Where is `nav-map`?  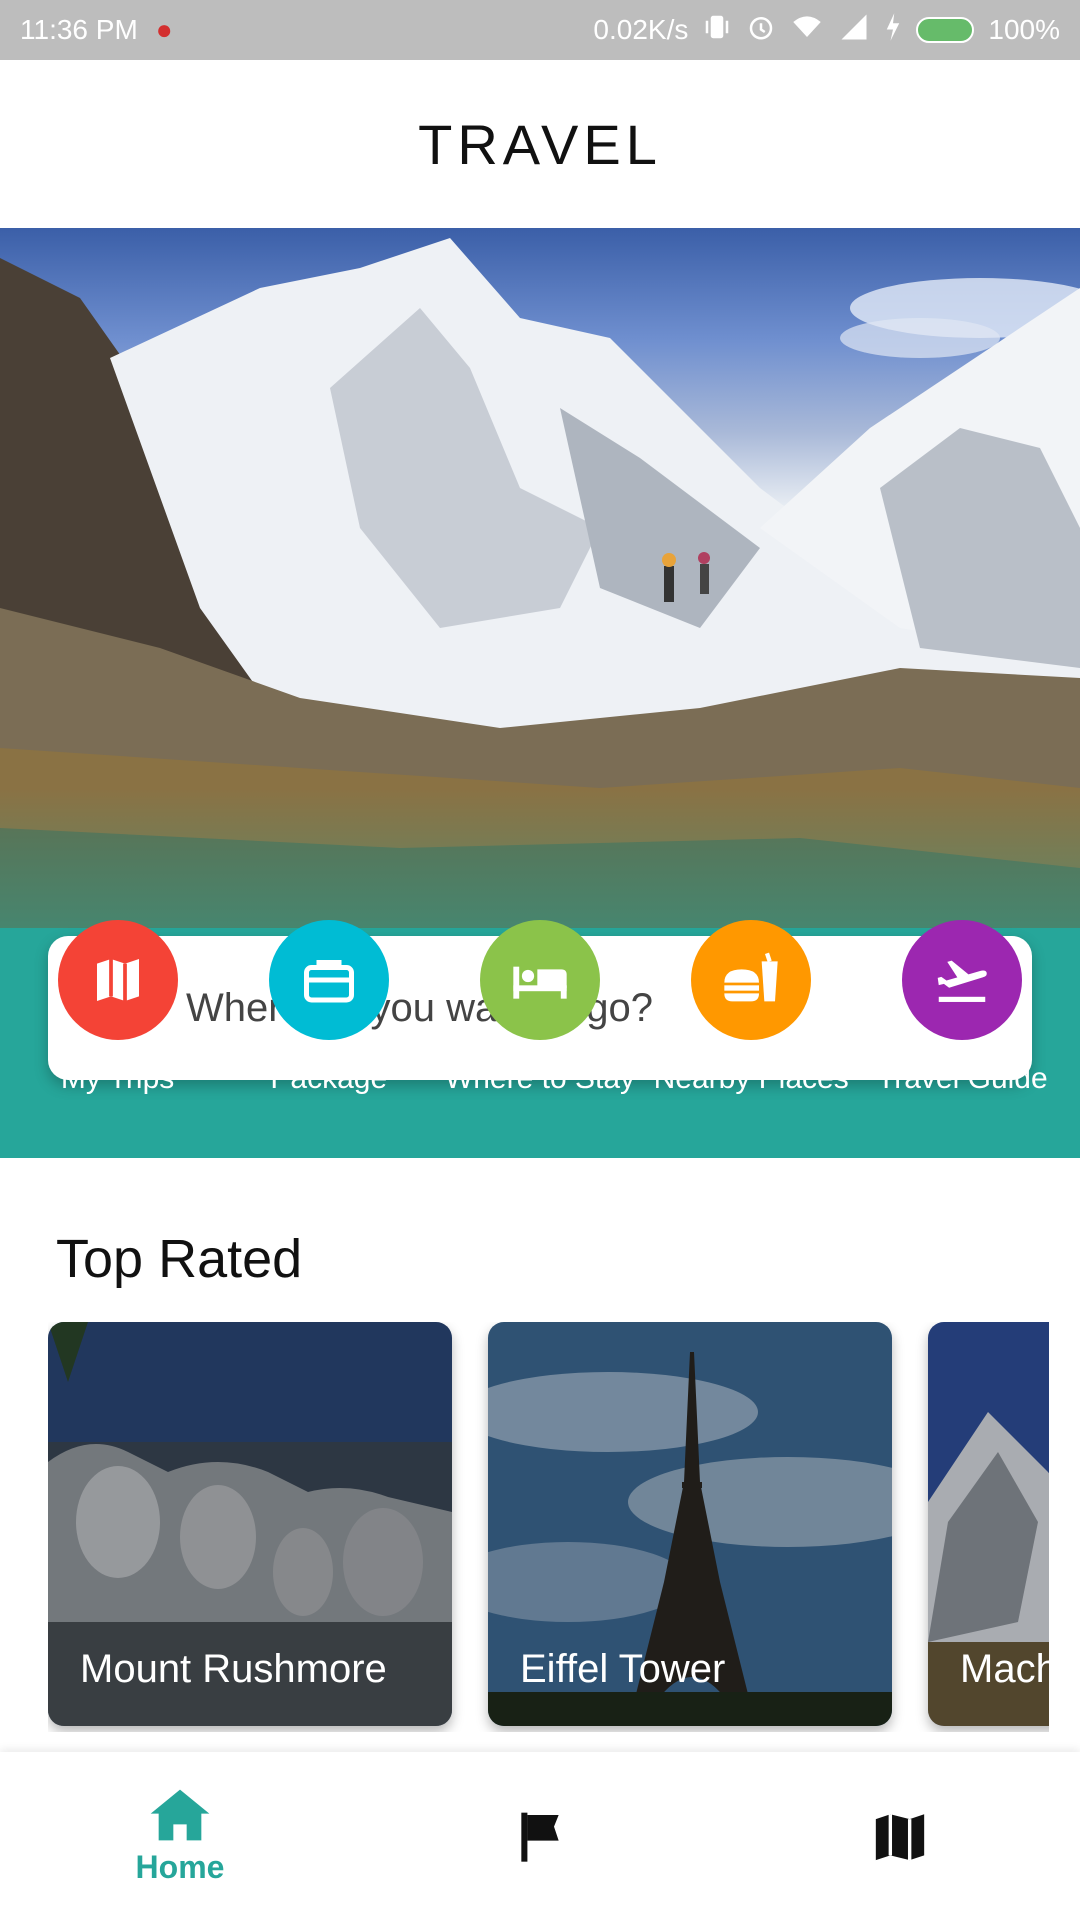 nav-map is located at coordinates (900, 1836).